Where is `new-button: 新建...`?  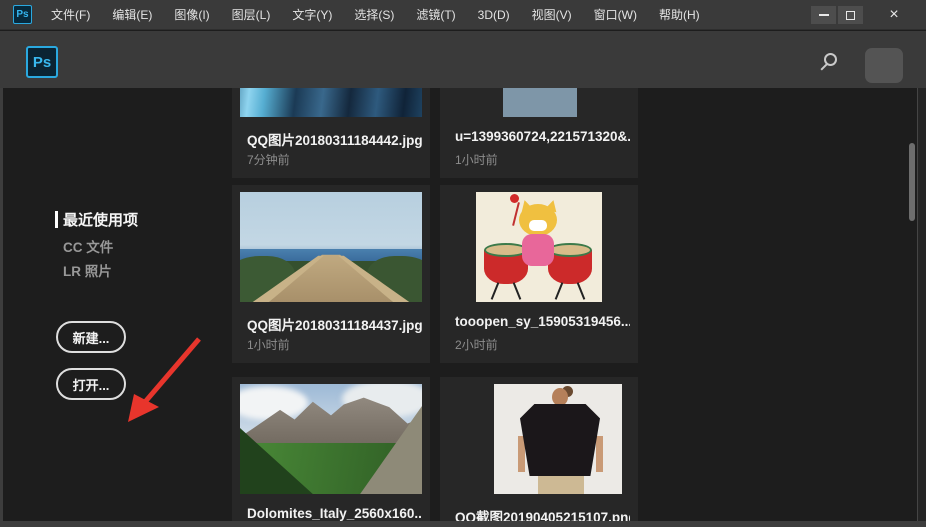
new-button: 新建... is located at coordinates (91, 337).